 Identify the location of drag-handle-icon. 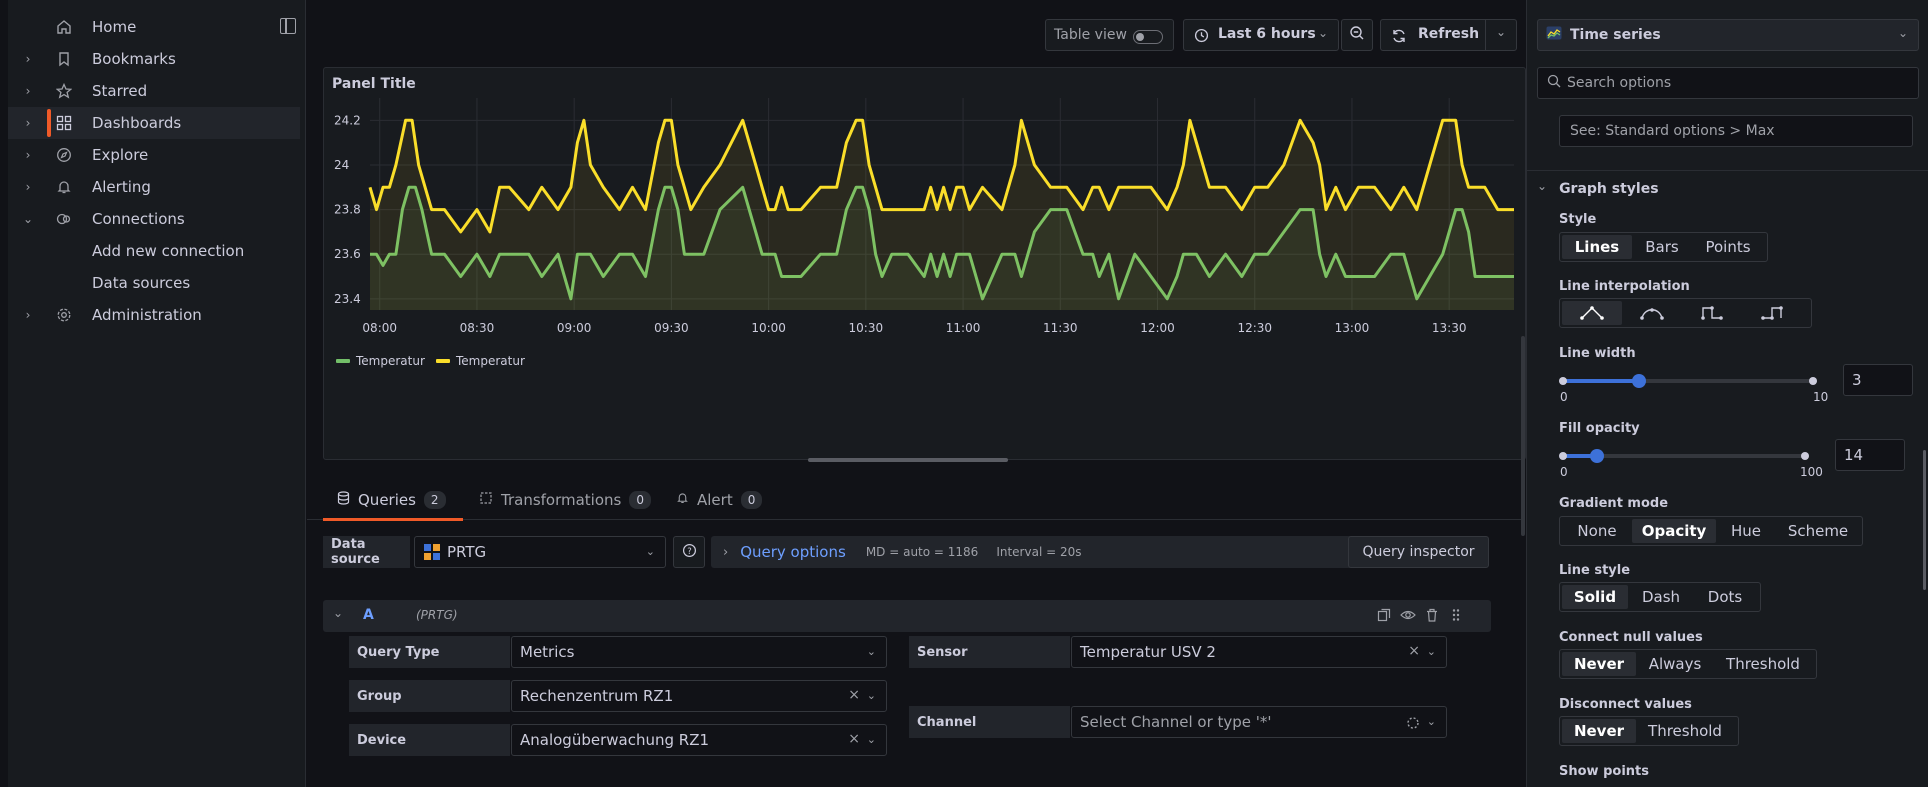
(1456, 617).